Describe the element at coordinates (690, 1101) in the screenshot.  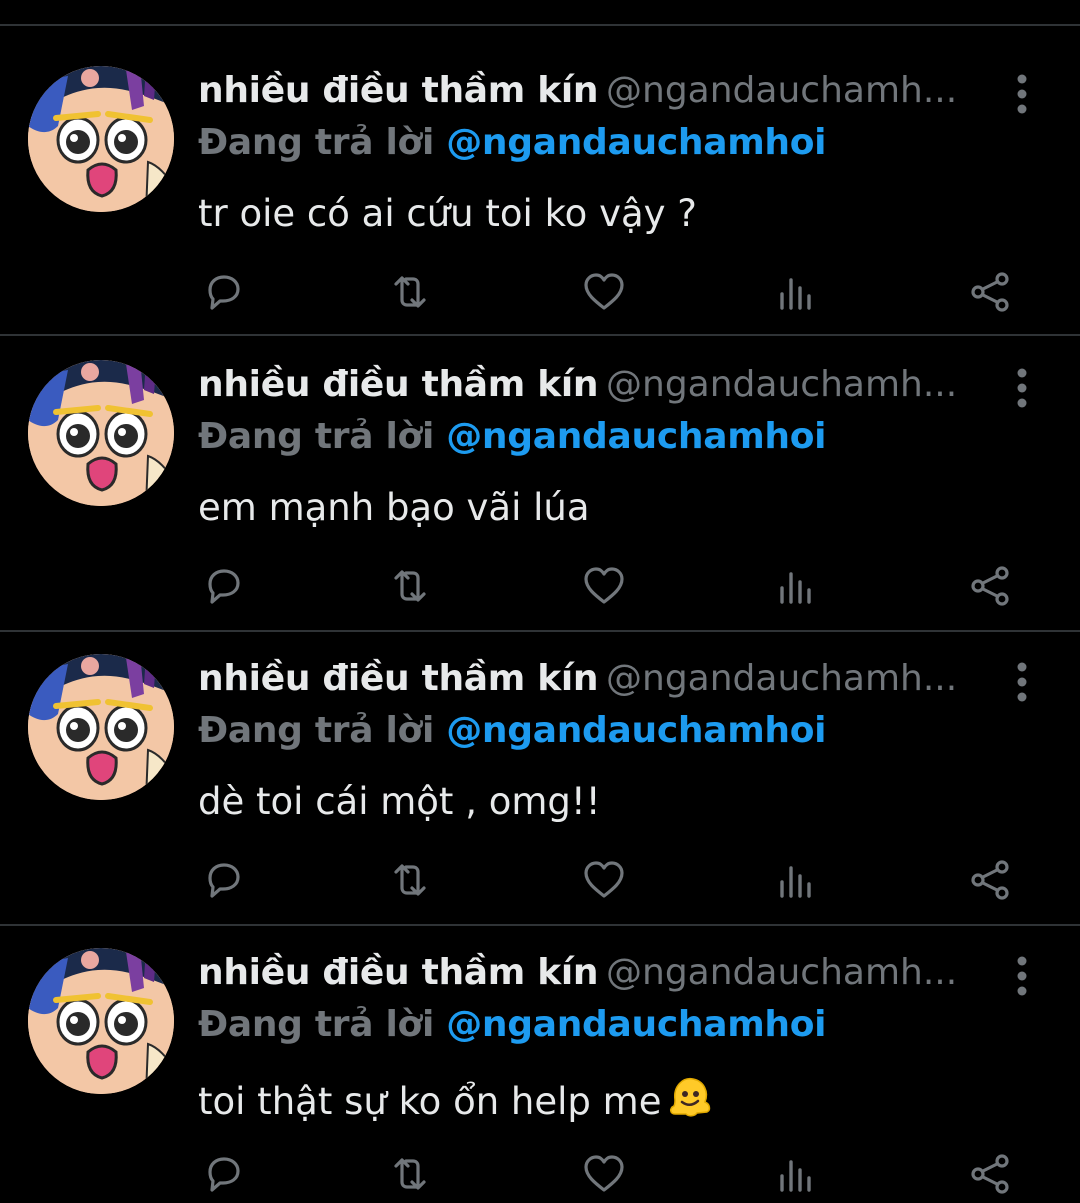
I see `melting-face-emoji` at that location.